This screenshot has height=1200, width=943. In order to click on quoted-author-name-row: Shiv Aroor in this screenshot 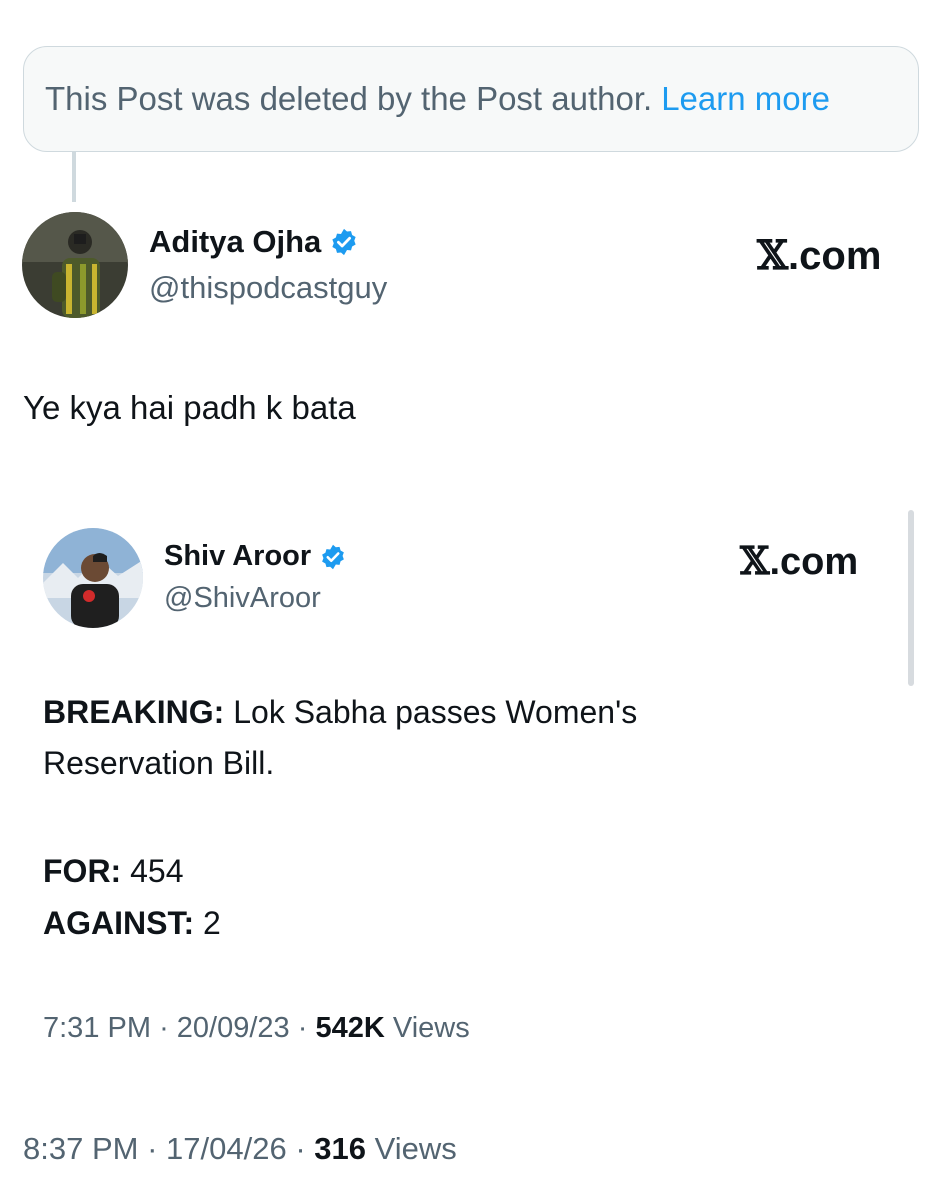, I will do `click(255, 556)`.